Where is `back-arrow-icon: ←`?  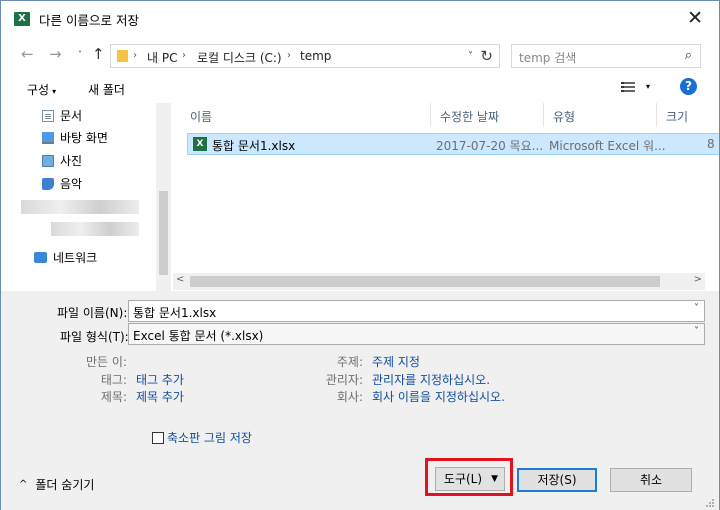
back-arrow-icon: ← is located at coordinates (27, 54).